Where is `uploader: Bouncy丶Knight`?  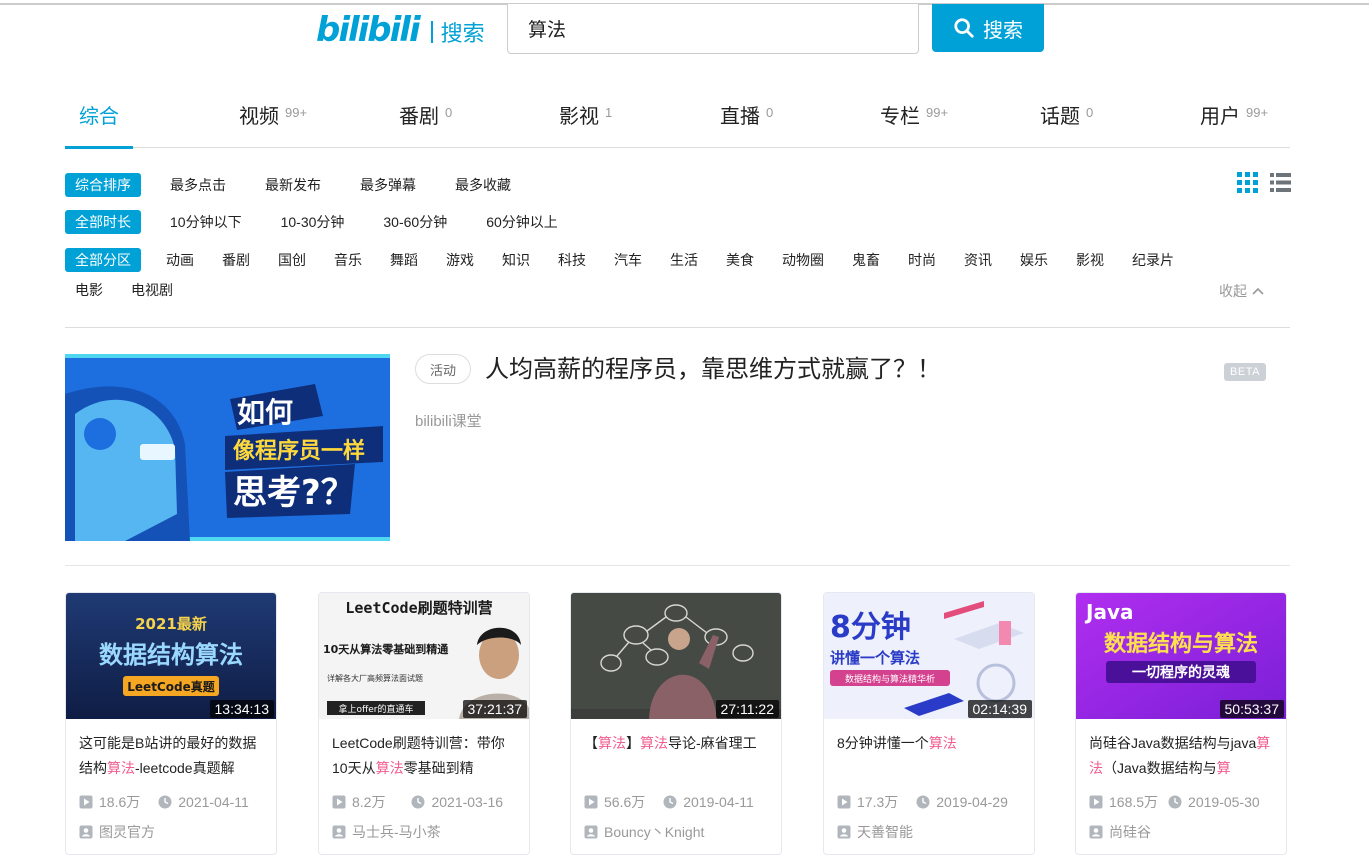
uploader: Bouncy丶Knight is located at coordinates (644, 832).